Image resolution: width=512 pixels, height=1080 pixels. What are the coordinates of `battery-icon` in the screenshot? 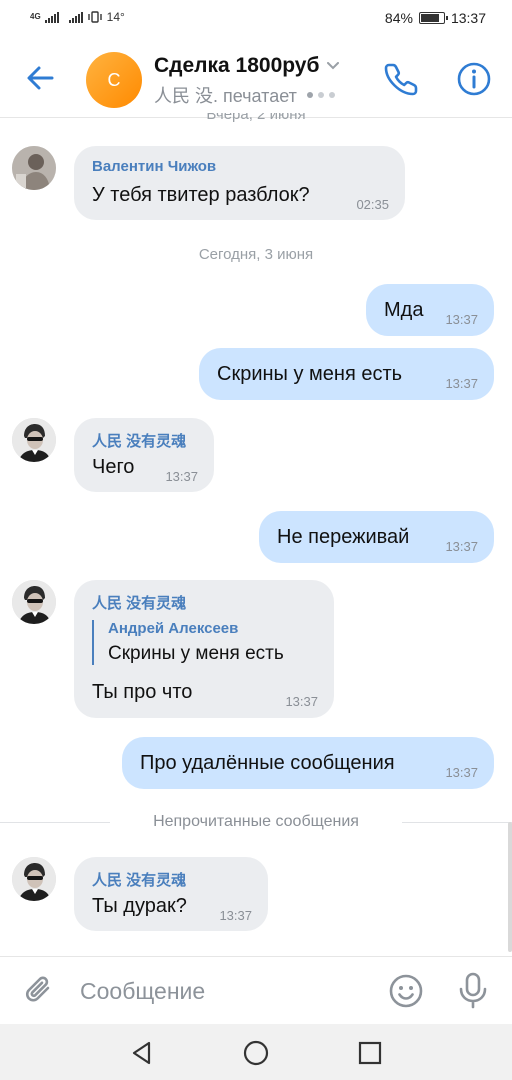 It's located at (433, 18).